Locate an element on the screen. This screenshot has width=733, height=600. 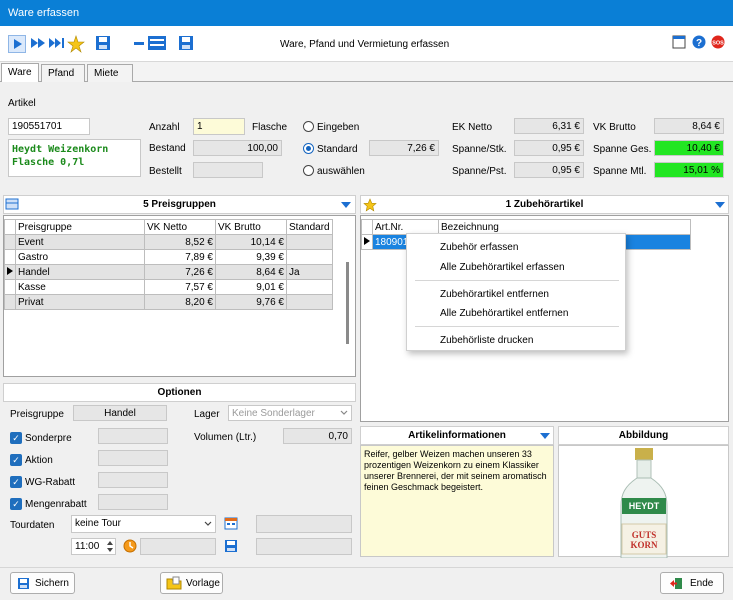
sichern-button: Sichern is located at coordinates (42, 583).